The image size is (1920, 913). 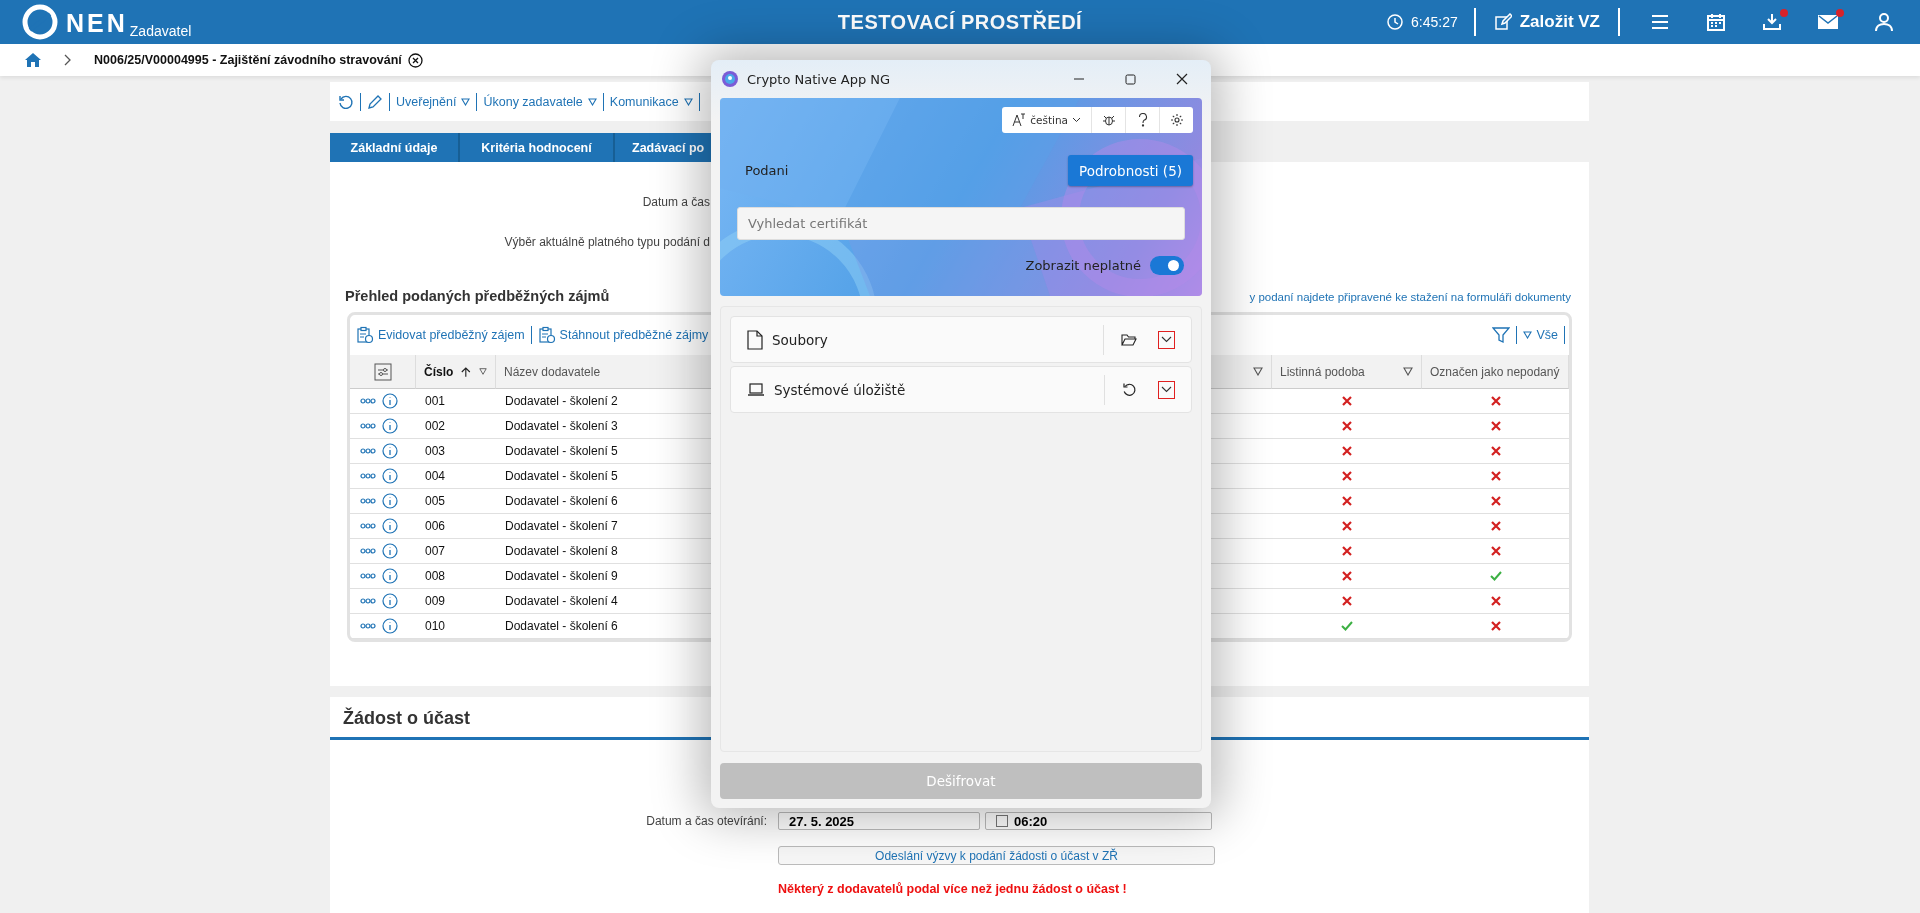 What do you see at coordinates (676, 202) in the screenshot?
I see `field-label: Datum a čas` at bounding box center [676, 202].